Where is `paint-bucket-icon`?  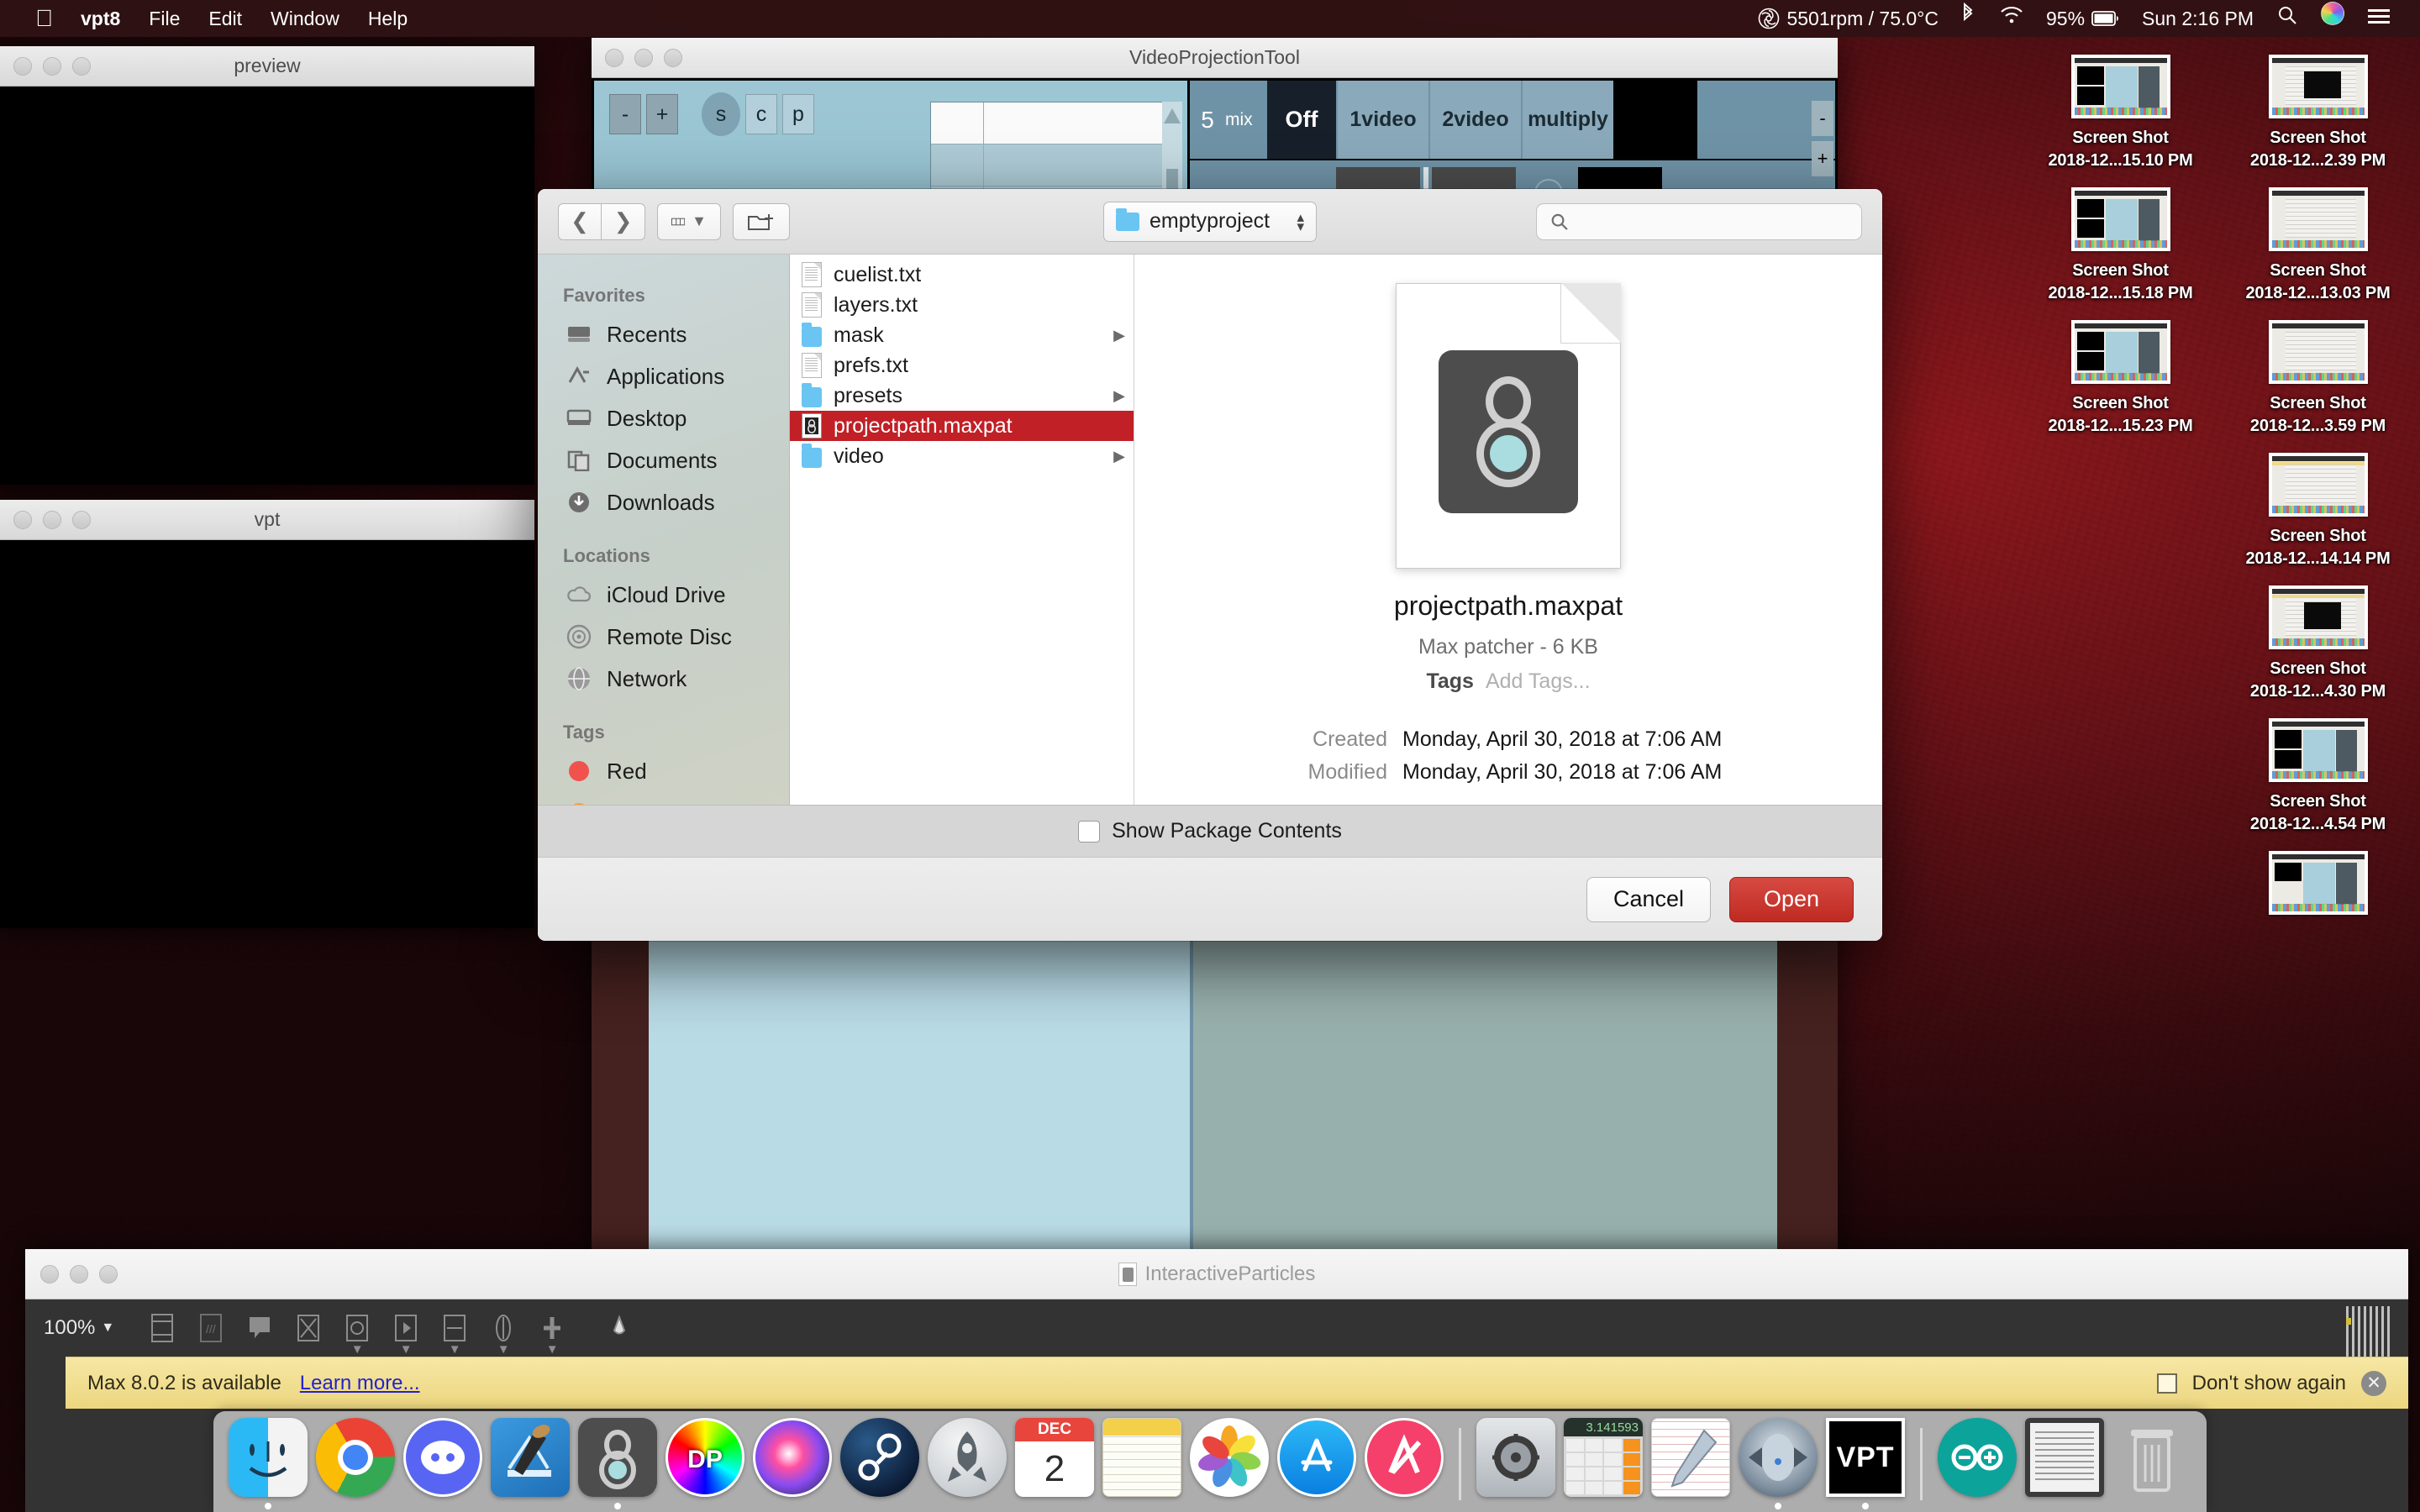 paint-bucket-icon is located at coordinates (619, 1328).